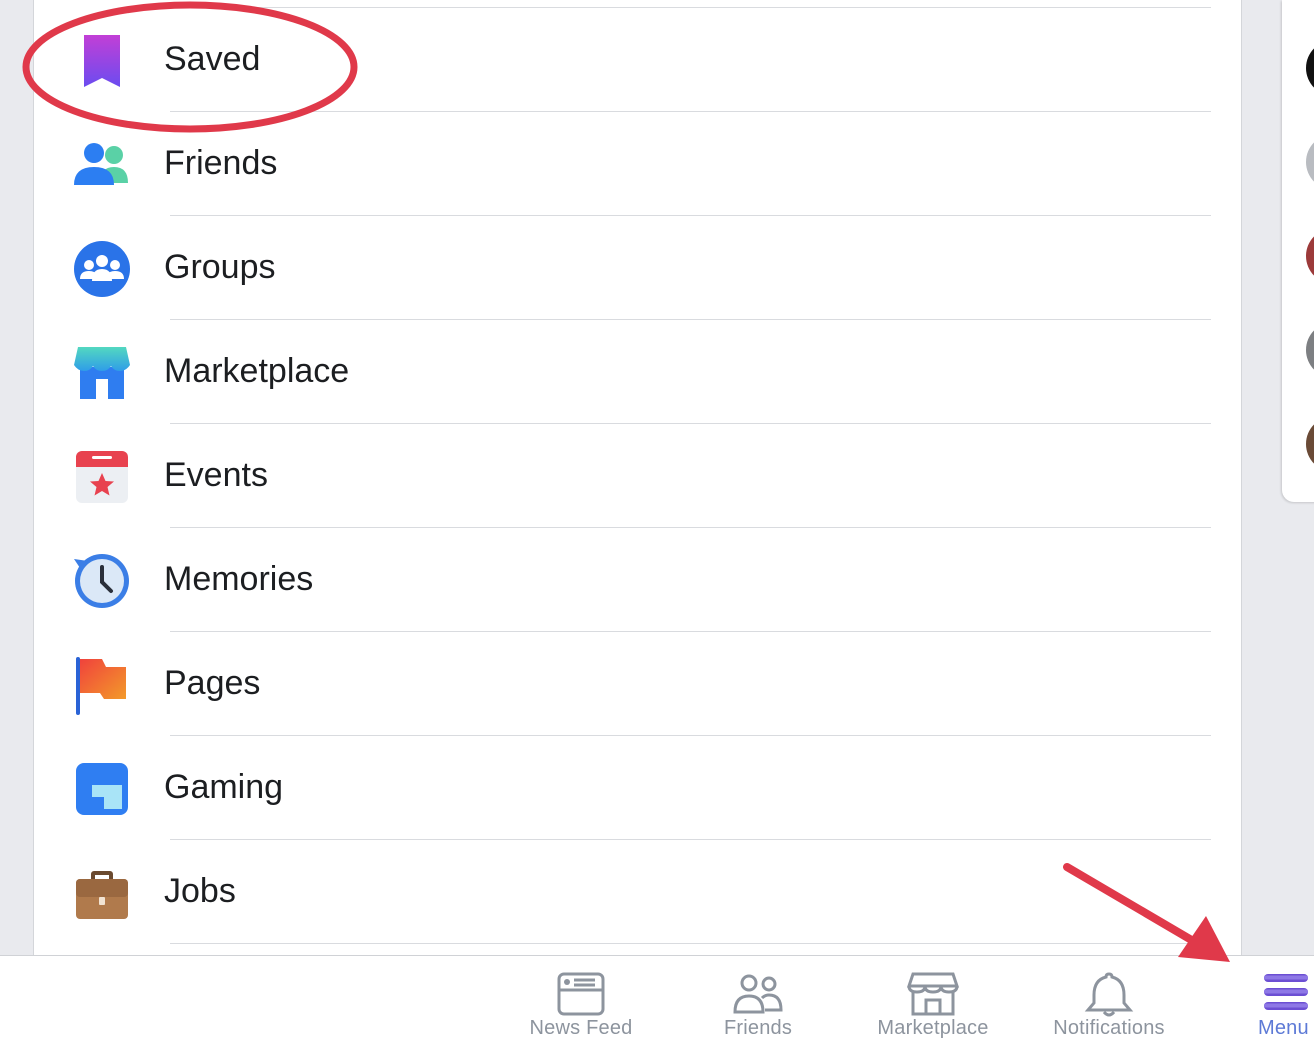  I want to click on menu-item-jobs: Jobs, so click(637, 891).